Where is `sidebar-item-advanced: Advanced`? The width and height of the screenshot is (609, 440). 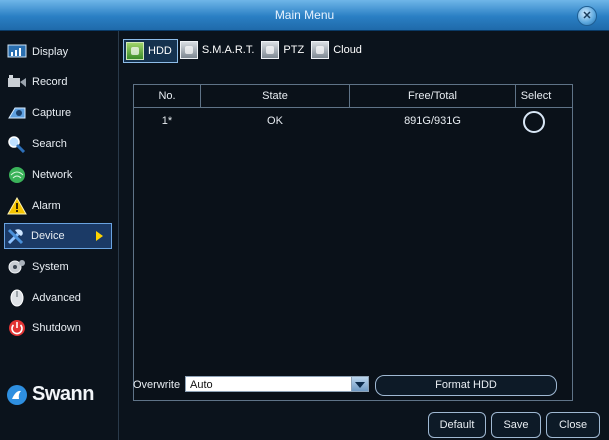
sidebar-item-advanced: Advanced is located at coordinates (59, 298).